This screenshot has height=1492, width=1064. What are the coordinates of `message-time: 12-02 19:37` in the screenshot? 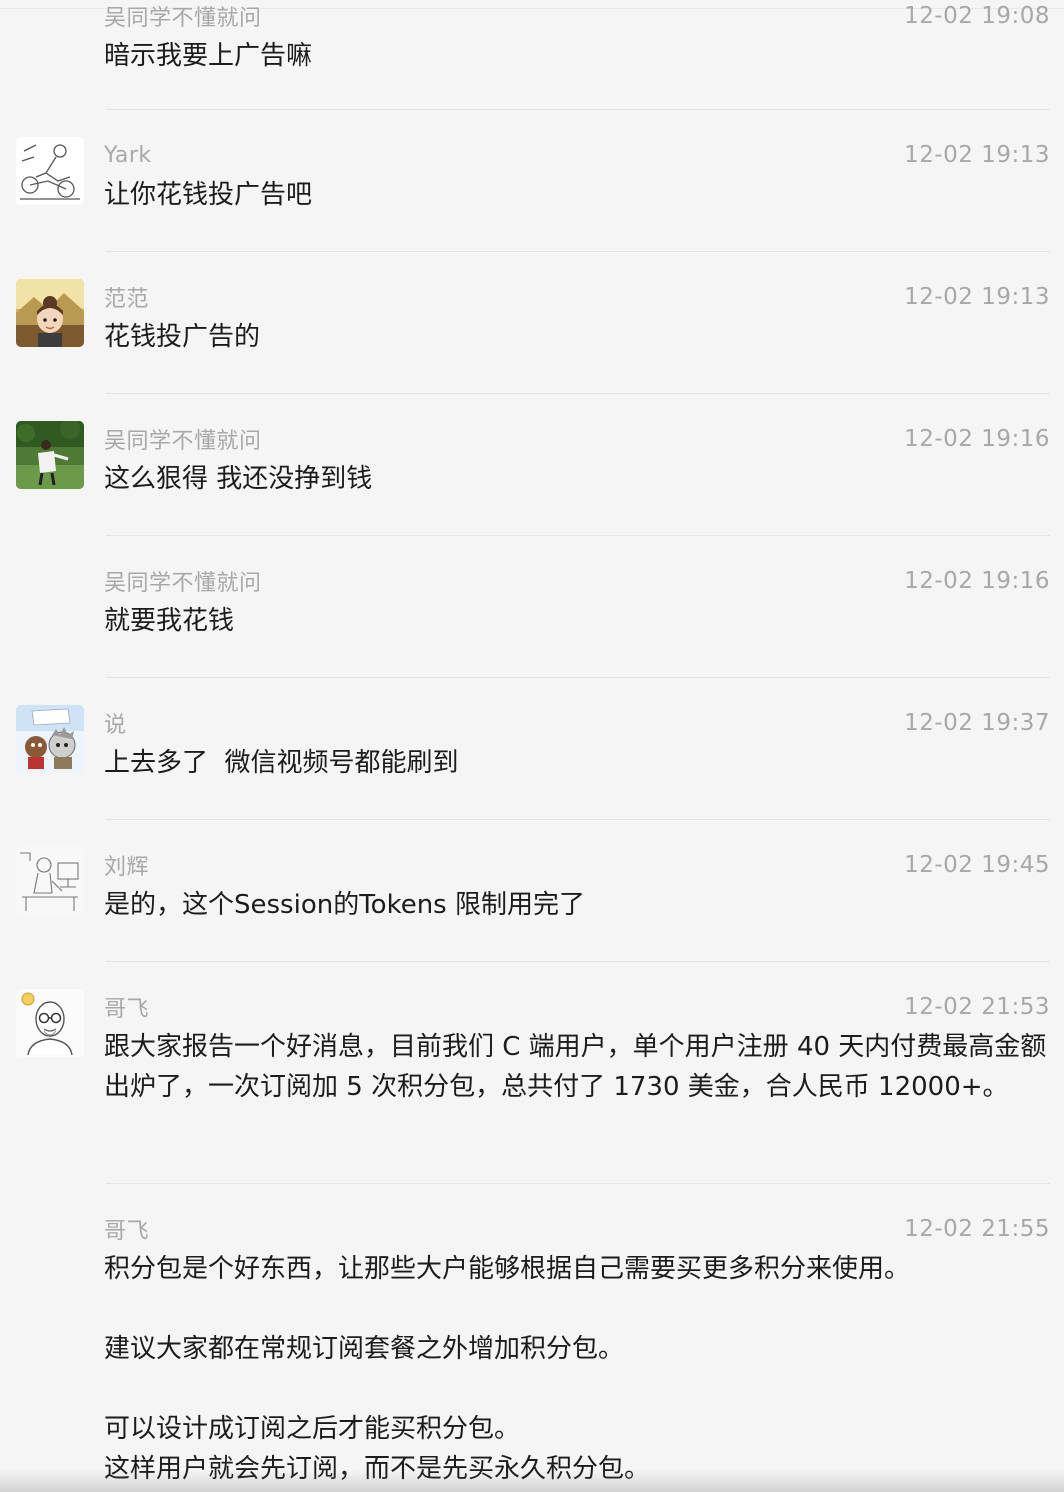 It's located at (977, 723).